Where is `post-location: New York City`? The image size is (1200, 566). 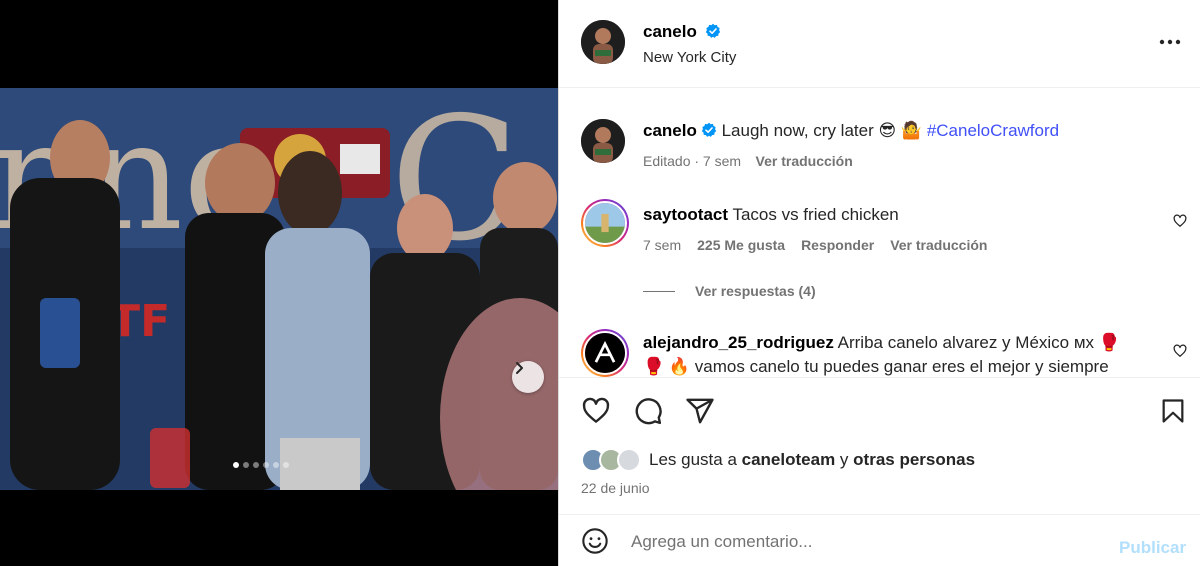 post-location: New York City is located at coordinates (689, 57).